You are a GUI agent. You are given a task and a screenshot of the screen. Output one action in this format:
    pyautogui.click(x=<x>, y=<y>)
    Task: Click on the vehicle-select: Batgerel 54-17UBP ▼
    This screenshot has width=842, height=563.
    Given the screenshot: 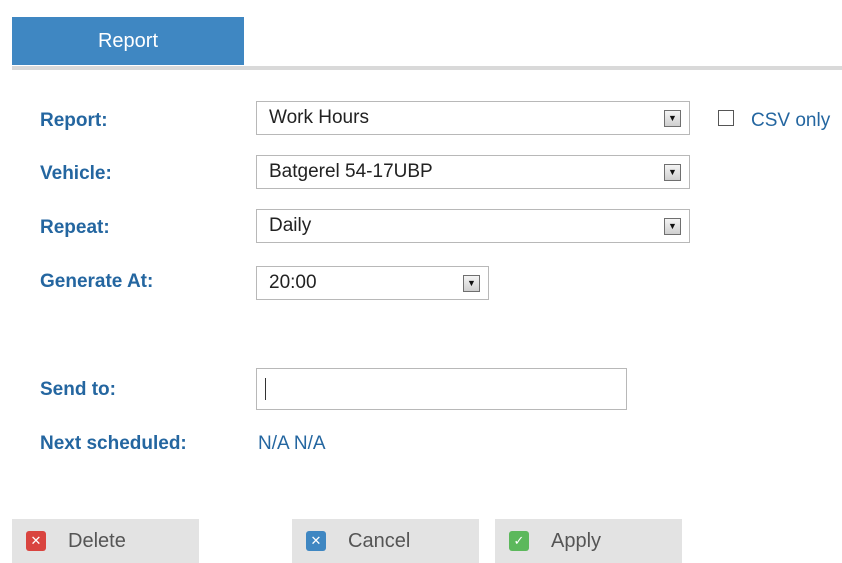 What is the action you would take?
    pyautogui.click(x=473, y=172)
    